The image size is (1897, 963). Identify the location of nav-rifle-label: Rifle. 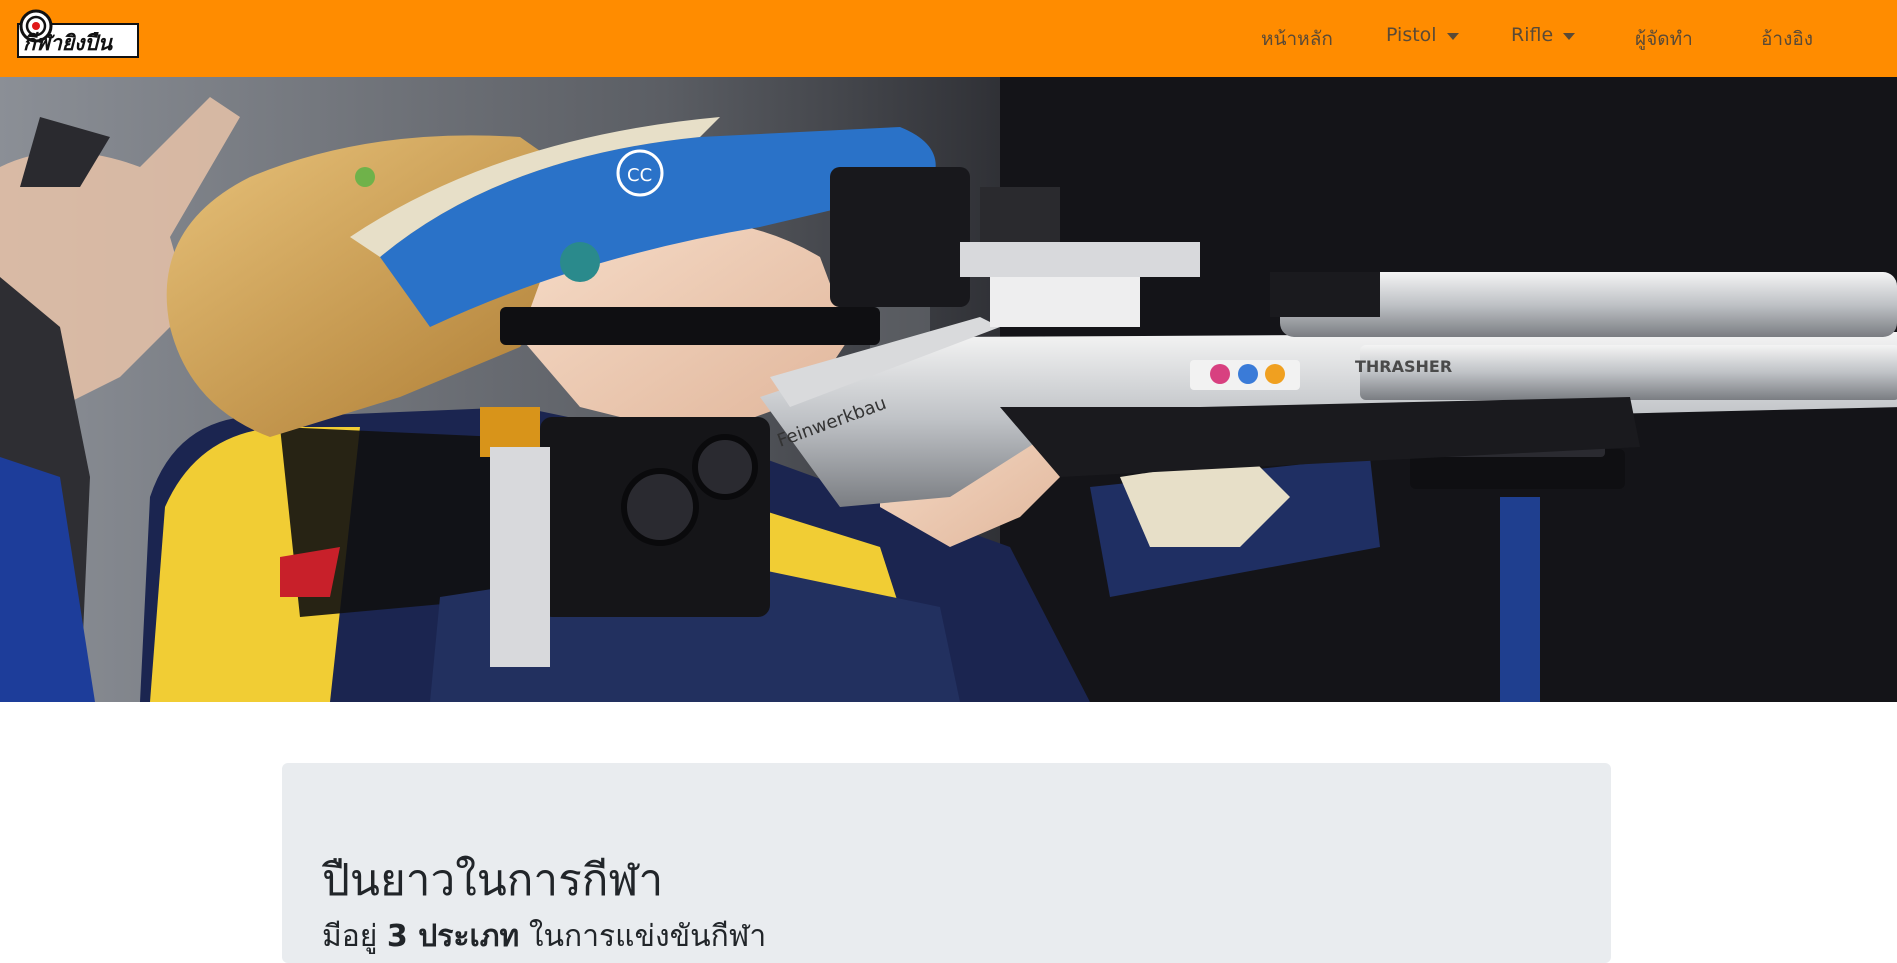
(1532, 35).